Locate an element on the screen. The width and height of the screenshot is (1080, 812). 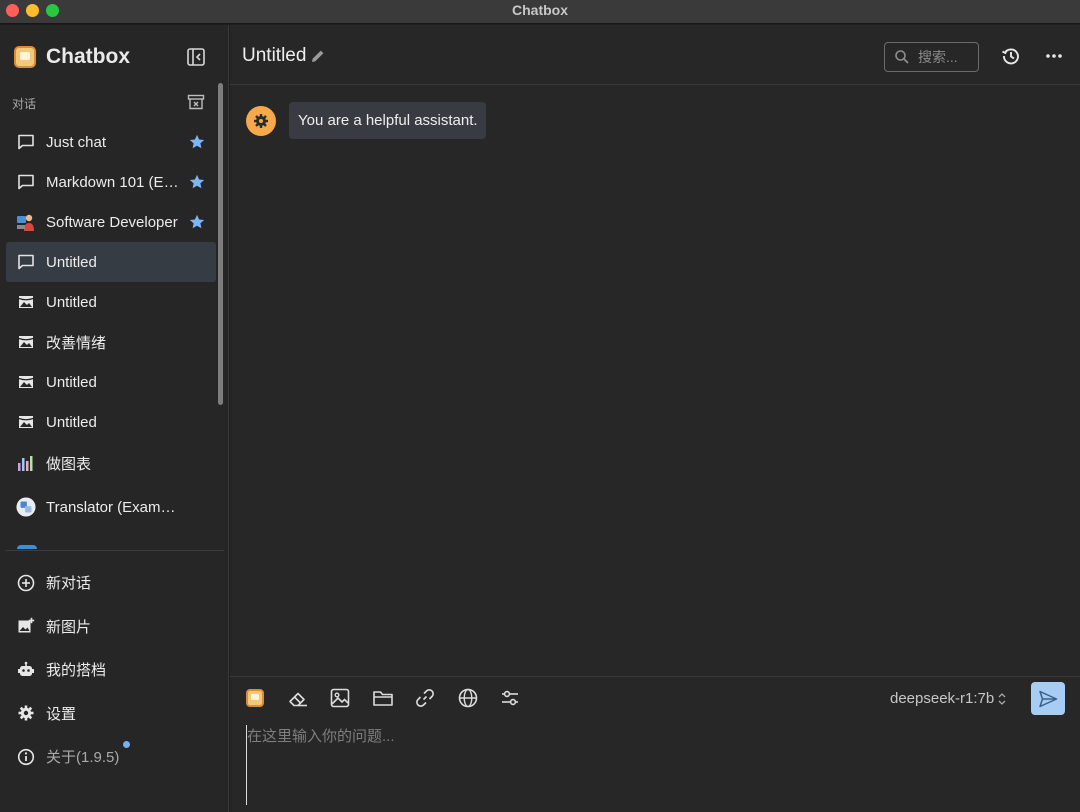
settings-label: 设置 is located at coordinates (61, 714).